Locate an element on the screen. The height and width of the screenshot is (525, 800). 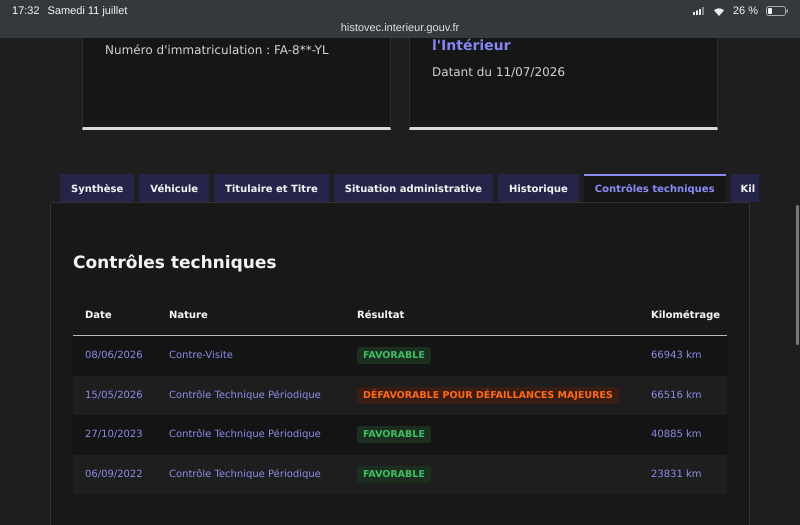
mileage-cell-text: 23831 km is located at coordinates (677, 474).